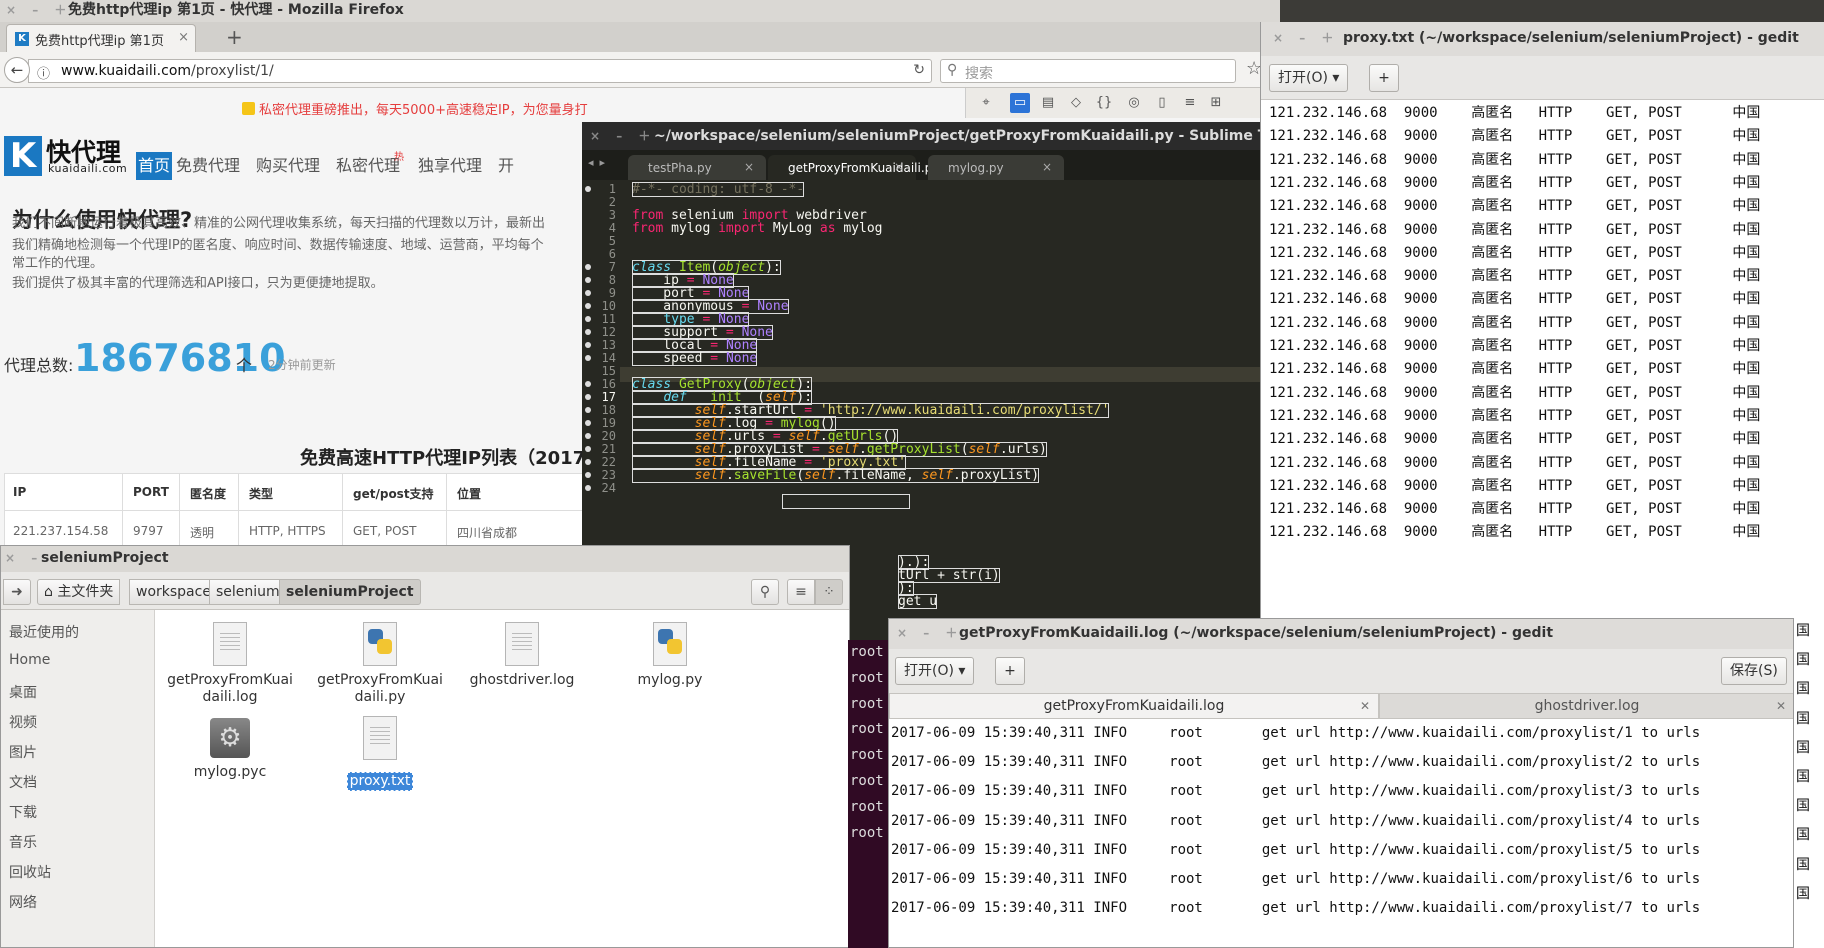 This screenshot has height=948, width=1824. What do you see at coordinates (506, 166) in the screenshot?
I see `nav-more: 开` at bounding box center [506, 166].